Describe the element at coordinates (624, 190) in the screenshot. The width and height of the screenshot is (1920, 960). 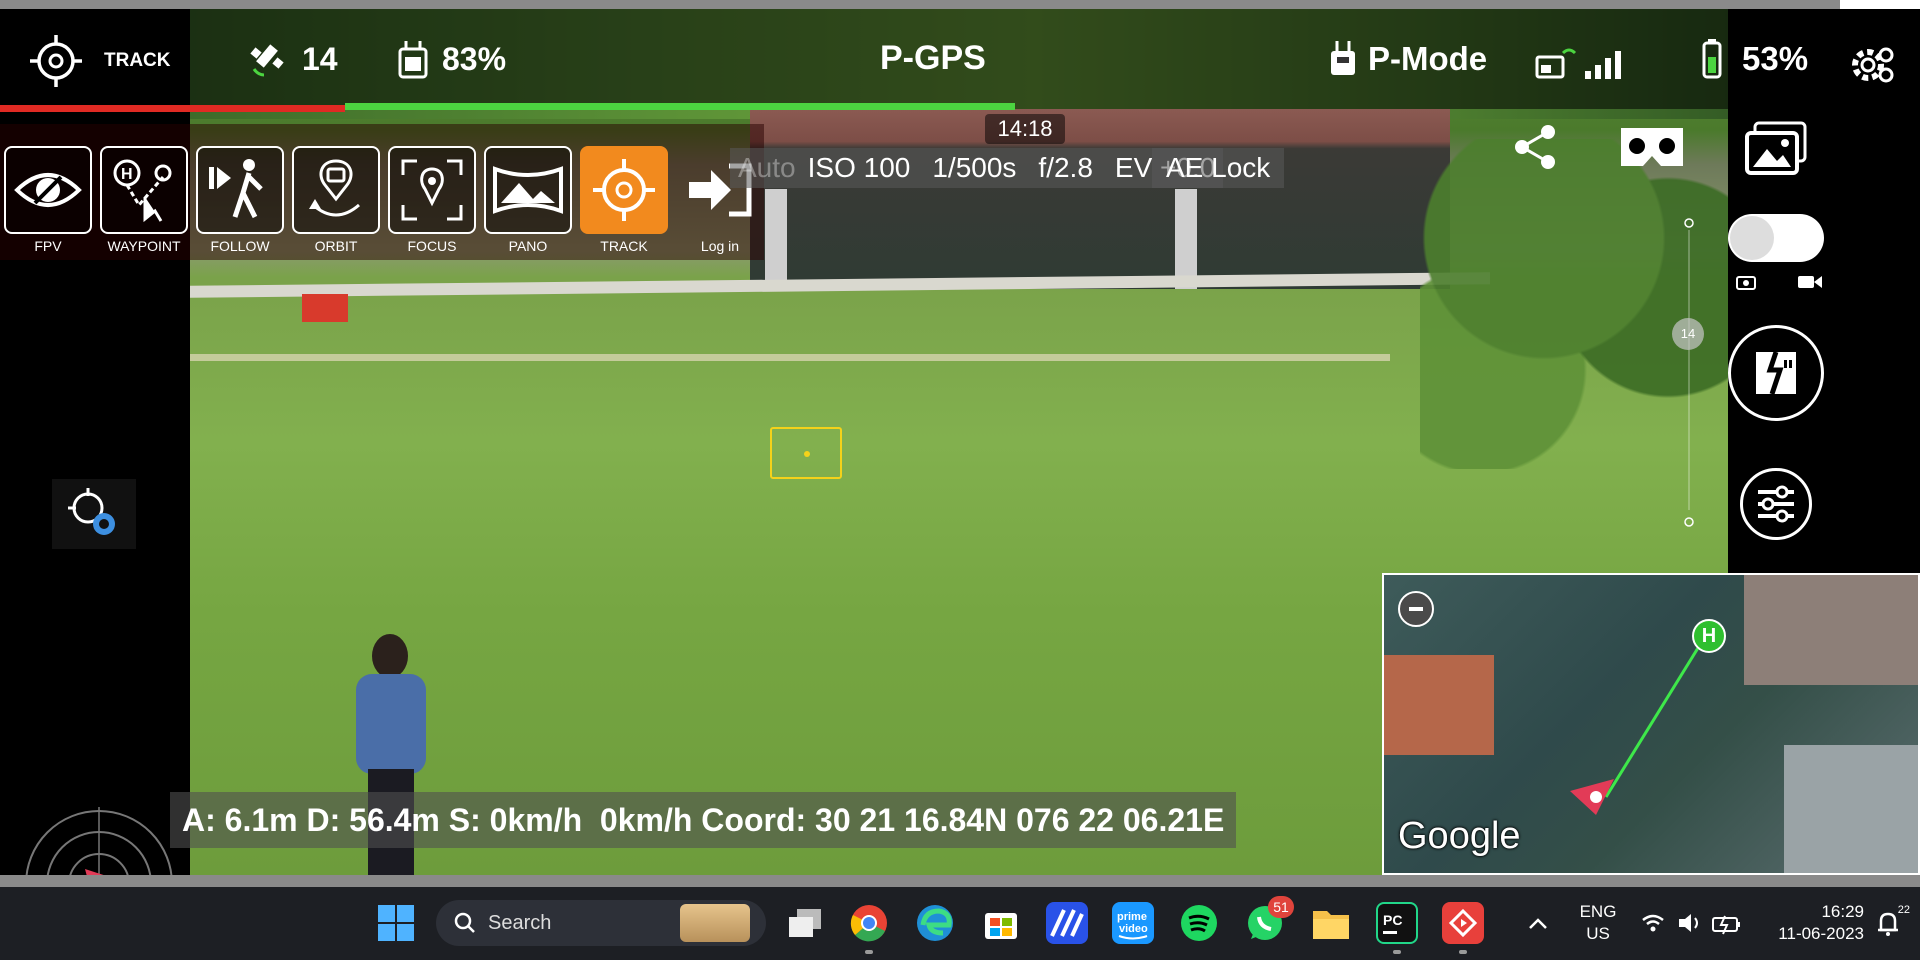
I see `mode-track-button` at that location.